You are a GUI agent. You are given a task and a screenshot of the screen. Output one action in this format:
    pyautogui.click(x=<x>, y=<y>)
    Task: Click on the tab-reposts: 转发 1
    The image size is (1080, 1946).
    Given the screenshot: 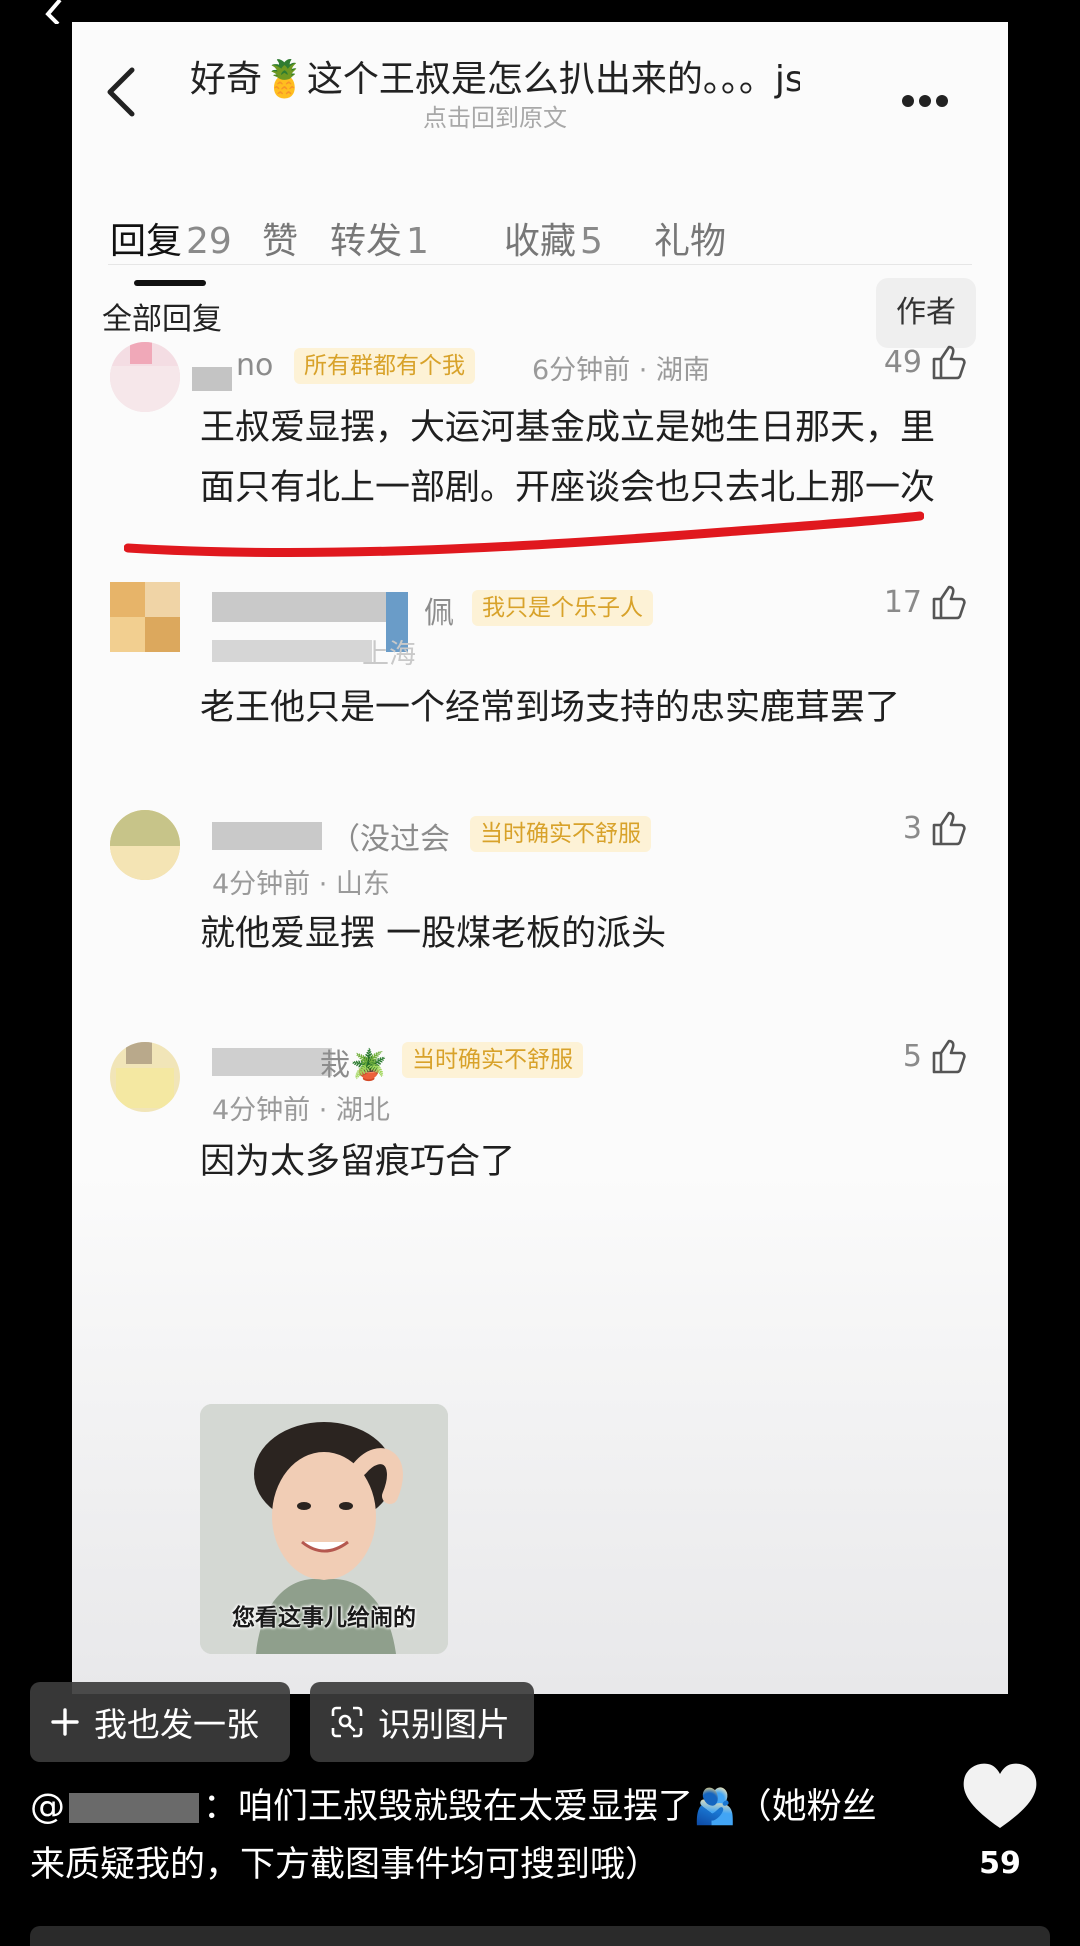 What is the action you would take?
    pyautogui.click(x=379, y=238)
    